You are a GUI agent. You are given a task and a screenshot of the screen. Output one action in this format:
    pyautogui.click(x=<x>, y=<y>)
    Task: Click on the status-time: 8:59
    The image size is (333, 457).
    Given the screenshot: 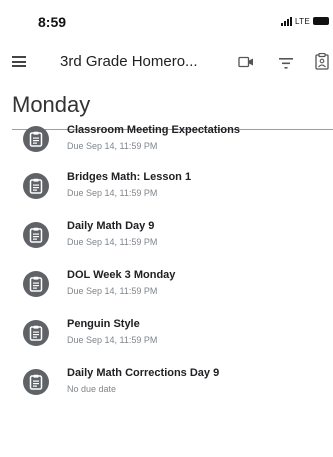 What is the action you would take?
    pyautogui.click(x=52, y=22)
    